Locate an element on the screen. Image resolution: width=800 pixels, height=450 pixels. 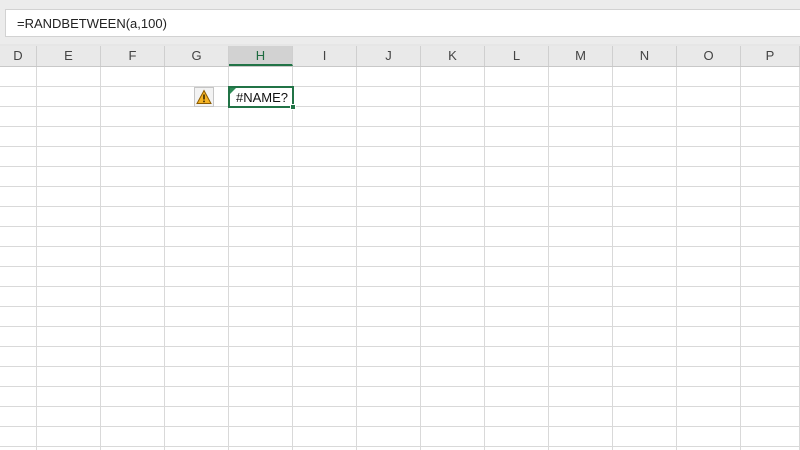
column-header-f: F is located at coordinates (133, 56).